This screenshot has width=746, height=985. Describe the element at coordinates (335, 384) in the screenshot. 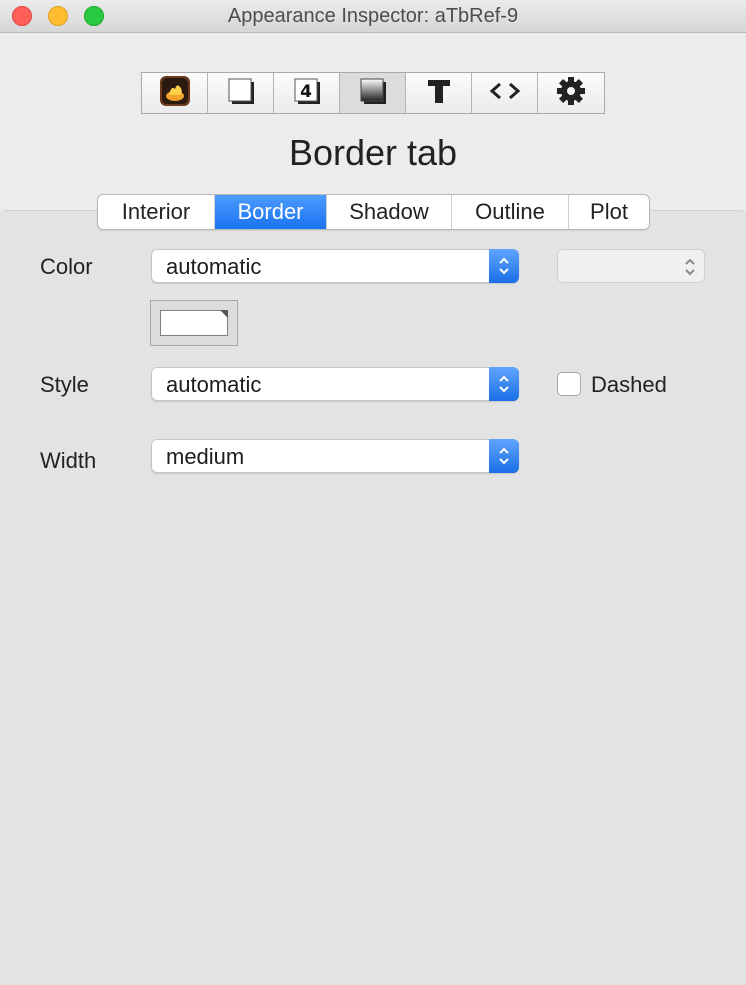

I see `style-popup: automatic` at that location.